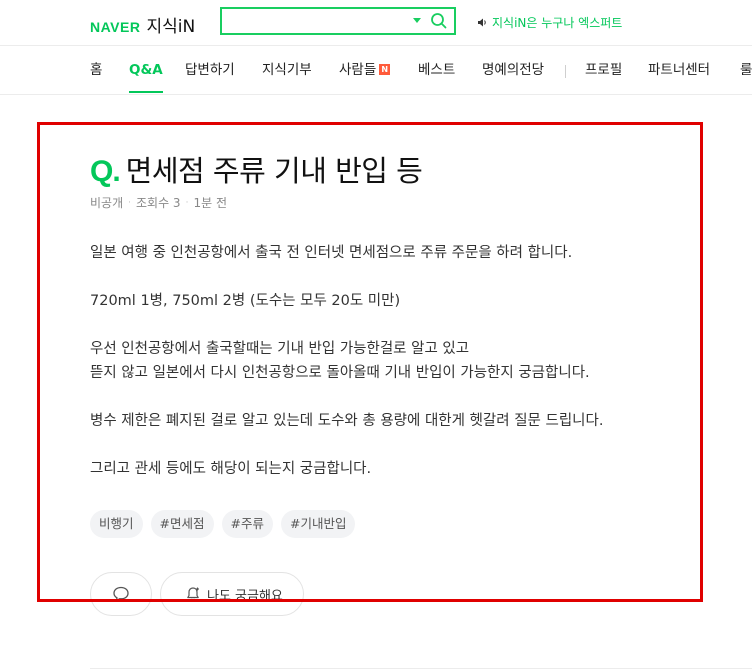  Describe the element at coordinates (318, 524) in the screenshot. I see `tag: #기내반입` at that location.